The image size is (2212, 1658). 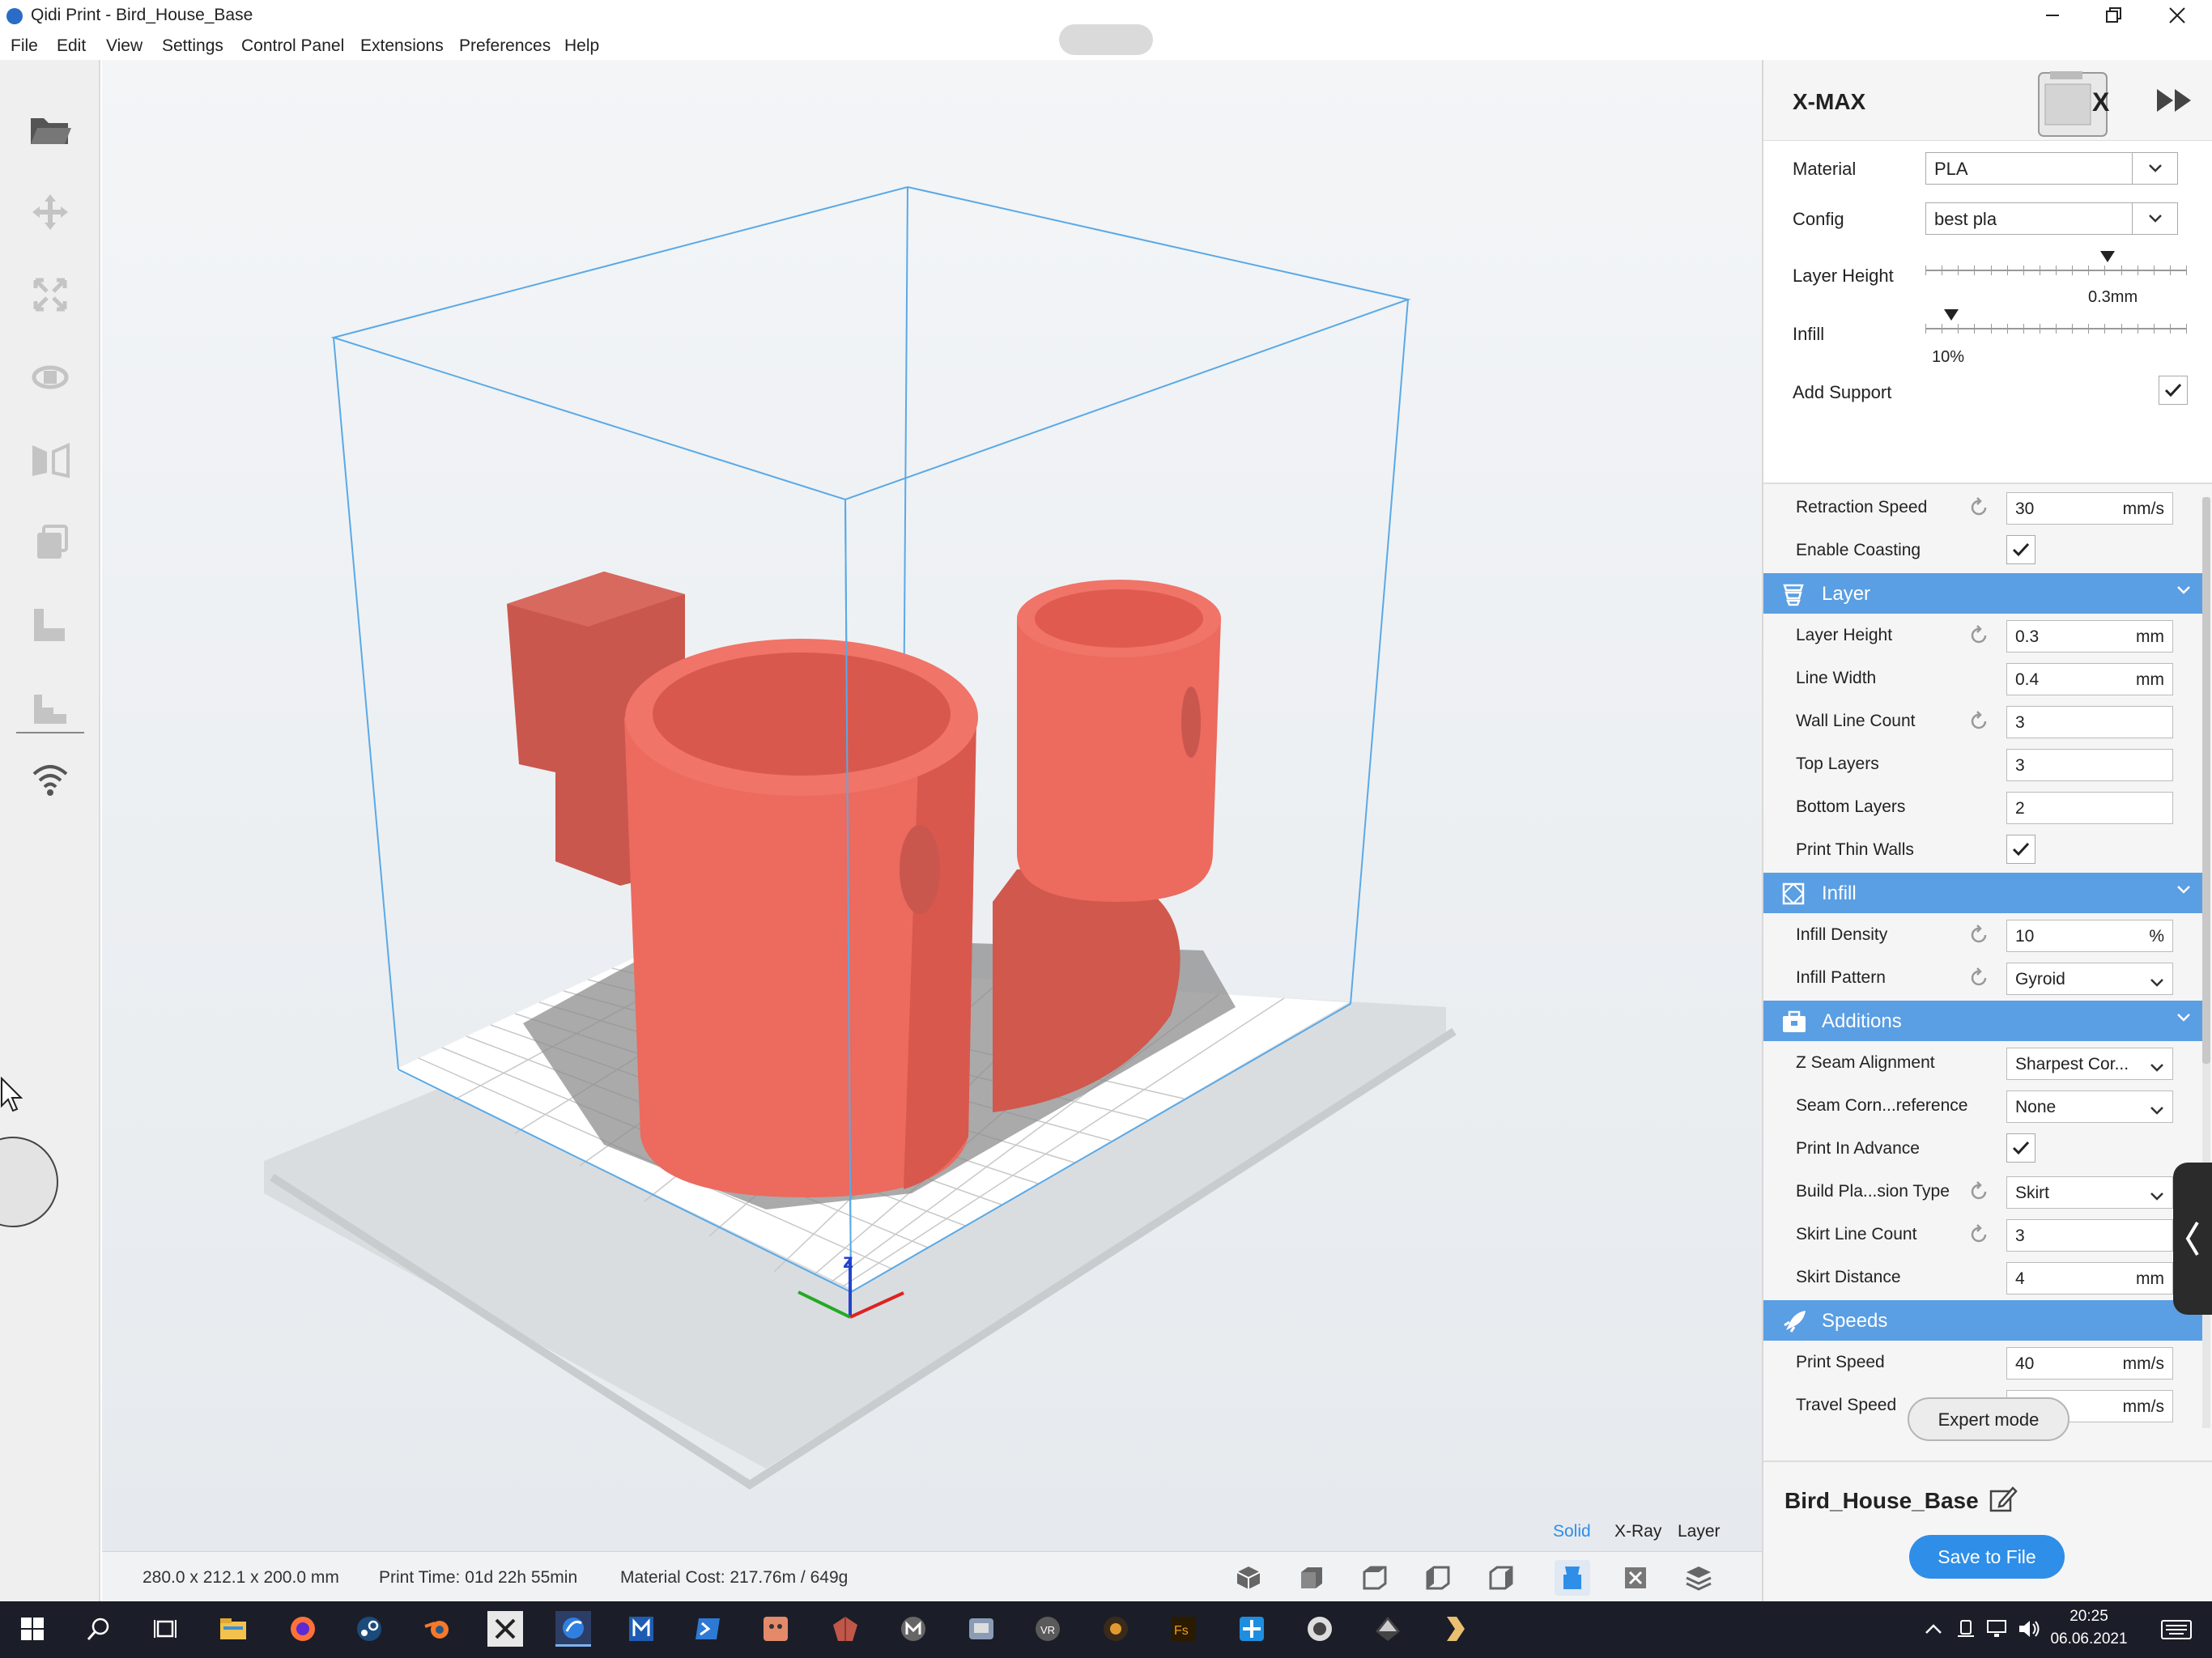 I want to click on view-xray-icon, so click(x=1636, y=1578).